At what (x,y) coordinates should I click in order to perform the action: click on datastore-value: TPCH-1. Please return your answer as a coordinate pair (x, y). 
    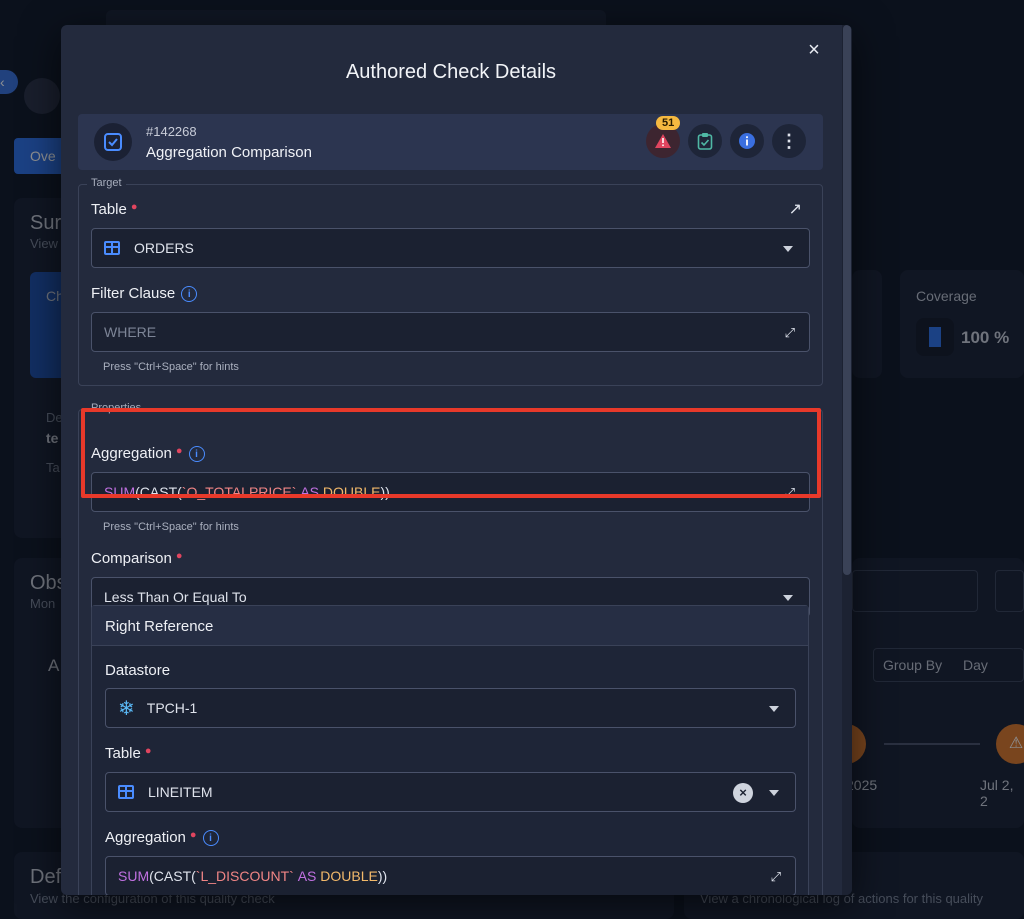
    Looking at the image, I should click on (172, 708).